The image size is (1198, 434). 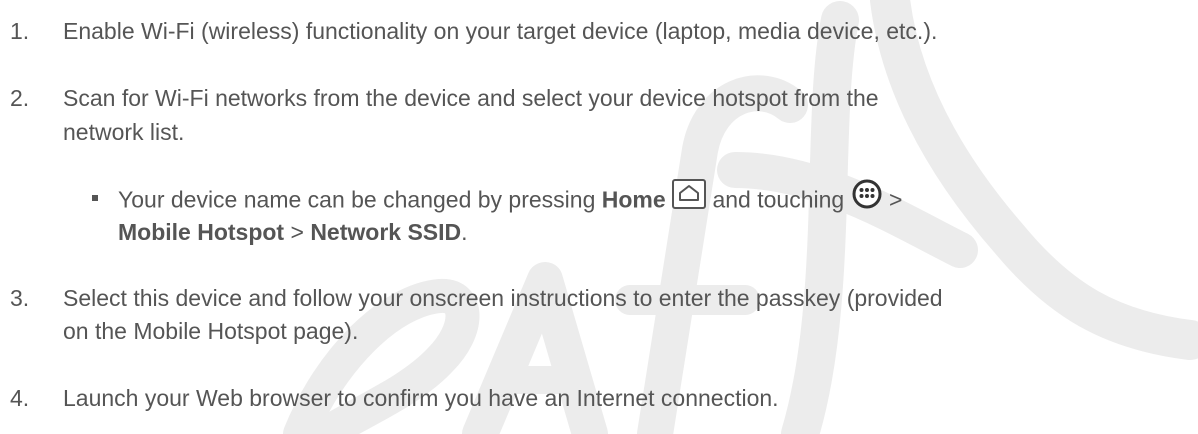 What do you see at coordinates (201, 232) in the screenshot?
I see `mobile-hotspot-label: Mobile Hotspot` at bounding box center [201, 232].